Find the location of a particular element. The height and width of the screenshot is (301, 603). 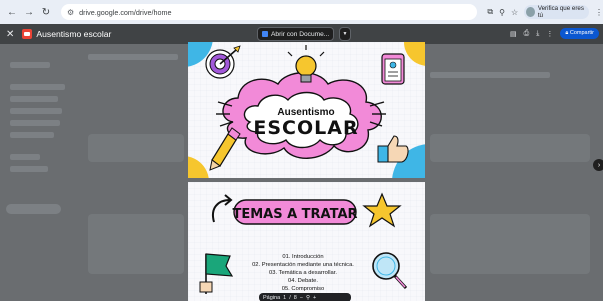

share-button: 🔒︎ Compartir is located at coordinates (579, 33).